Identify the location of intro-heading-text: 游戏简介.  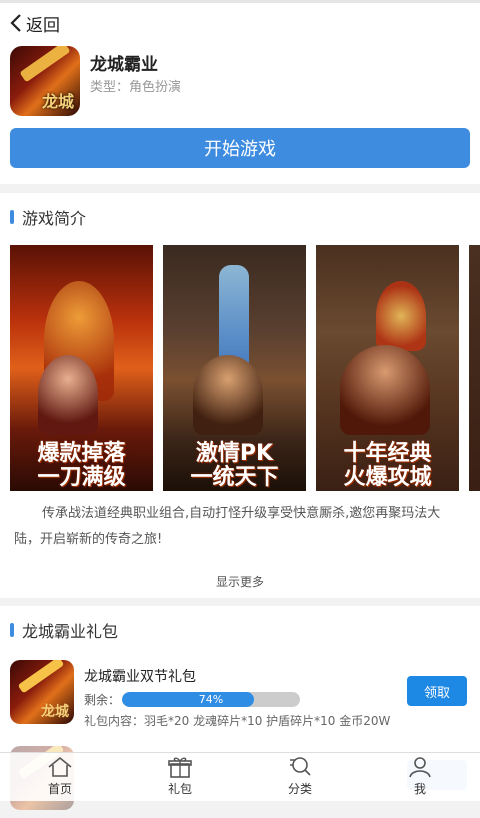
(54, 218).